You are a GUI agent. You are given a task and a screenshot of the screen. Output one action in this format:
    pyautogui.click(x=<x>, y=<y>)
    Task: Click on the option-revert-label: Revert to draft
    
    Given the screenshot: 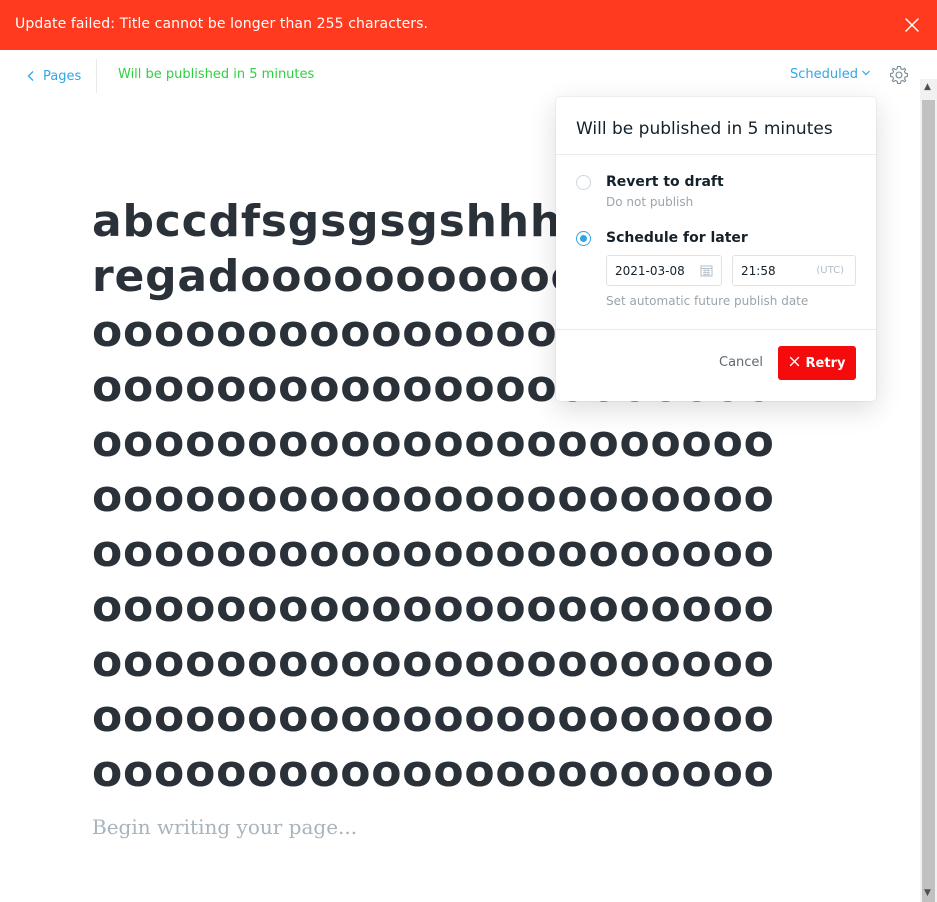 What is the action you would take?
    pyautogui.click(x=665, y=182)
    